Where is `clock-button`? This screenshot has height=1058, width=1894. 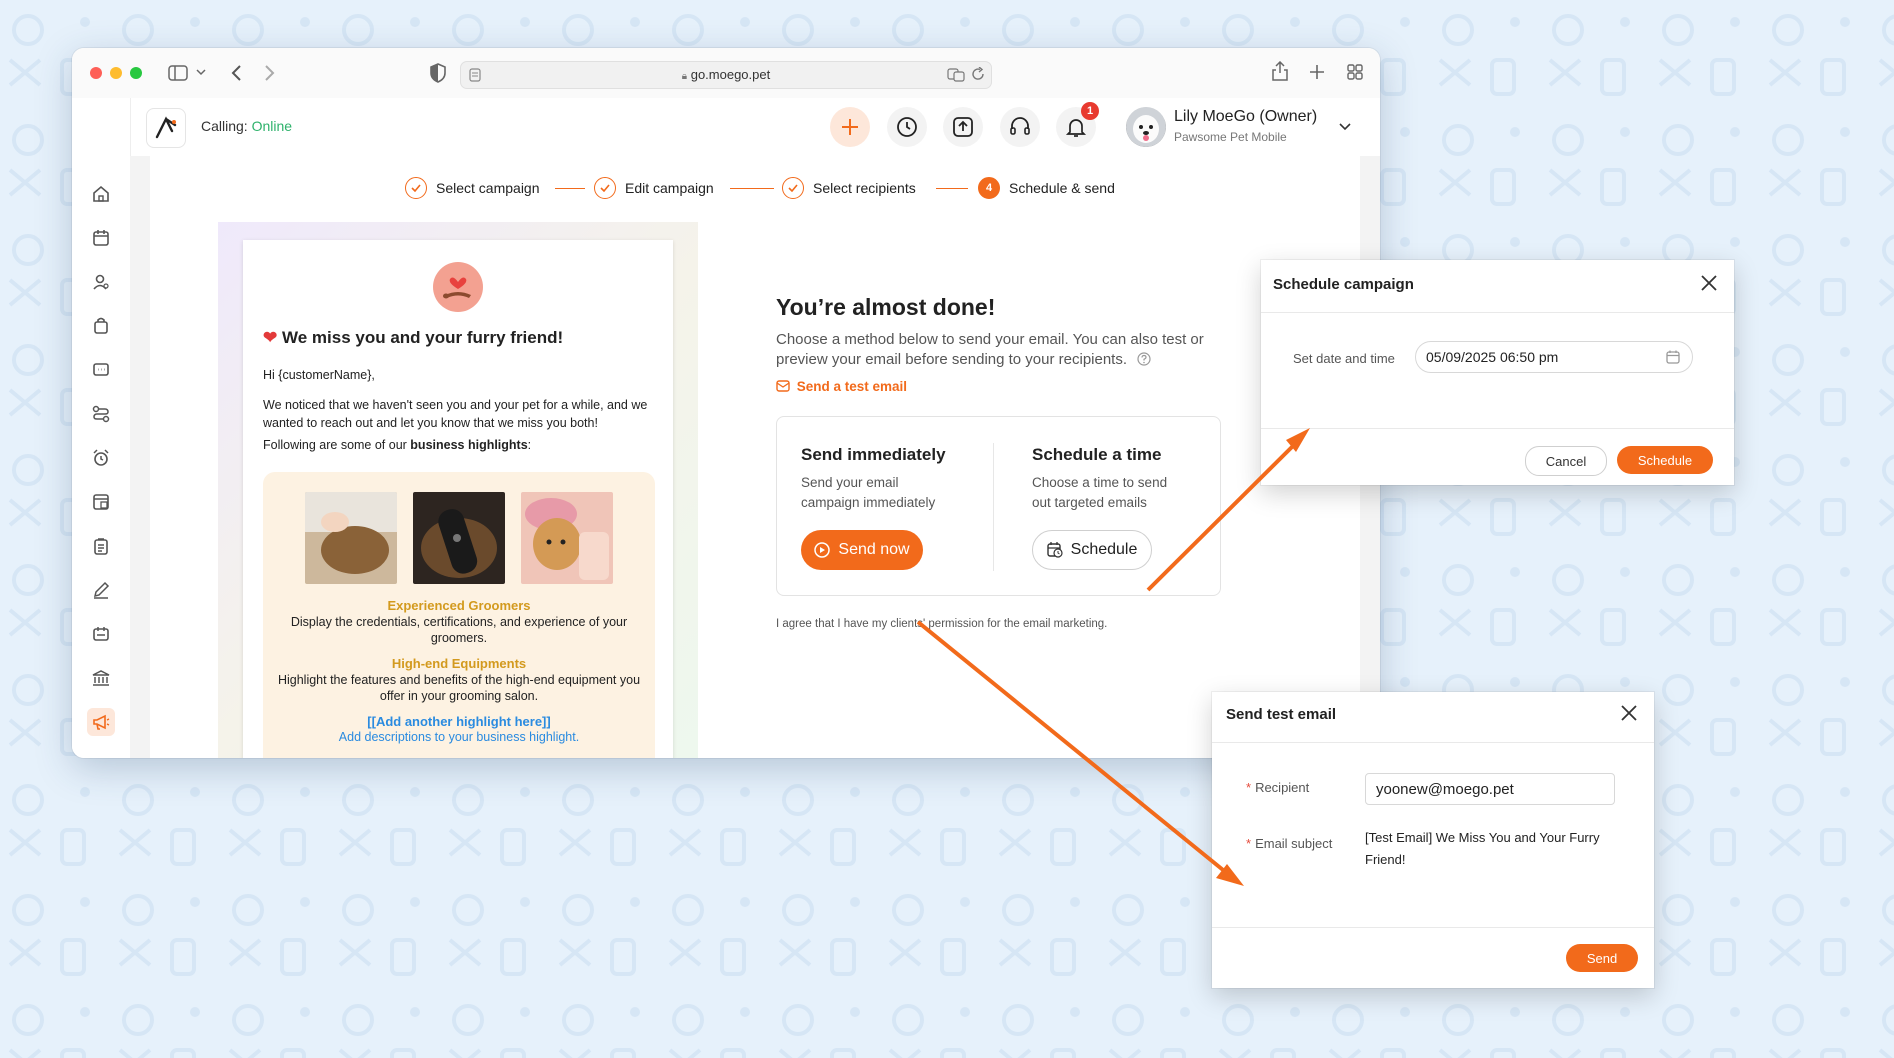
clock-button is located at coordinates (907, 127).